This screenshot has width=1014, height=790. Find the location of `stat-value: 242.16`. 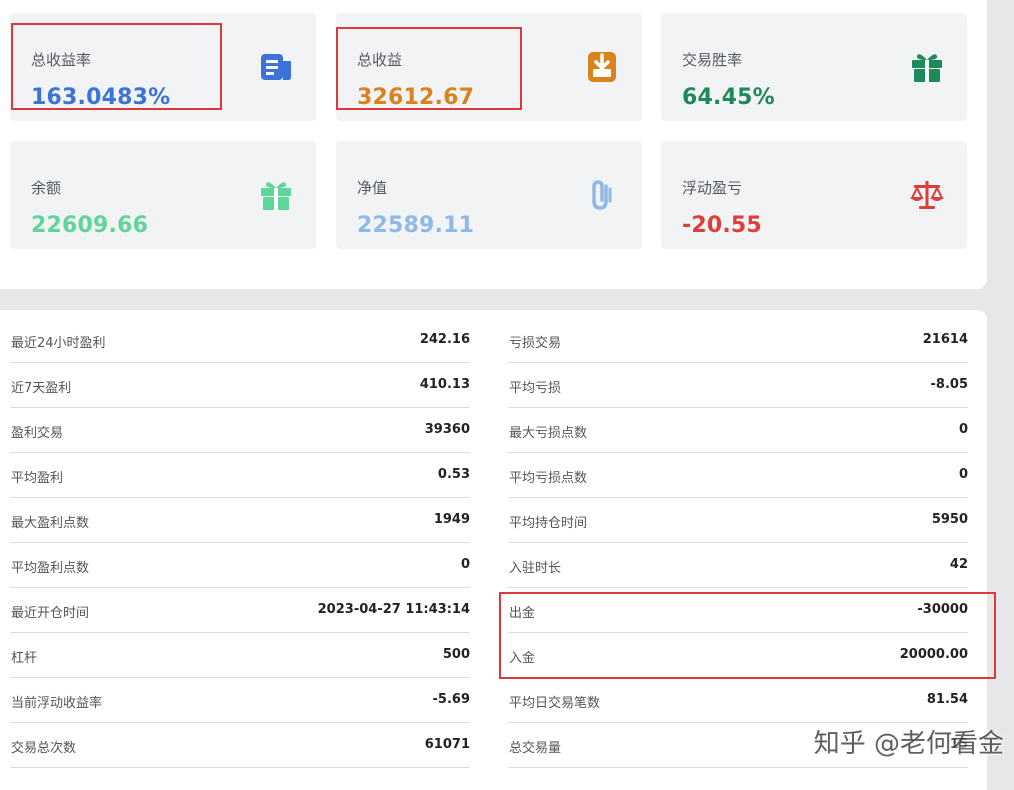

stat-value: 242.16 is located at coordinates (444, 339).